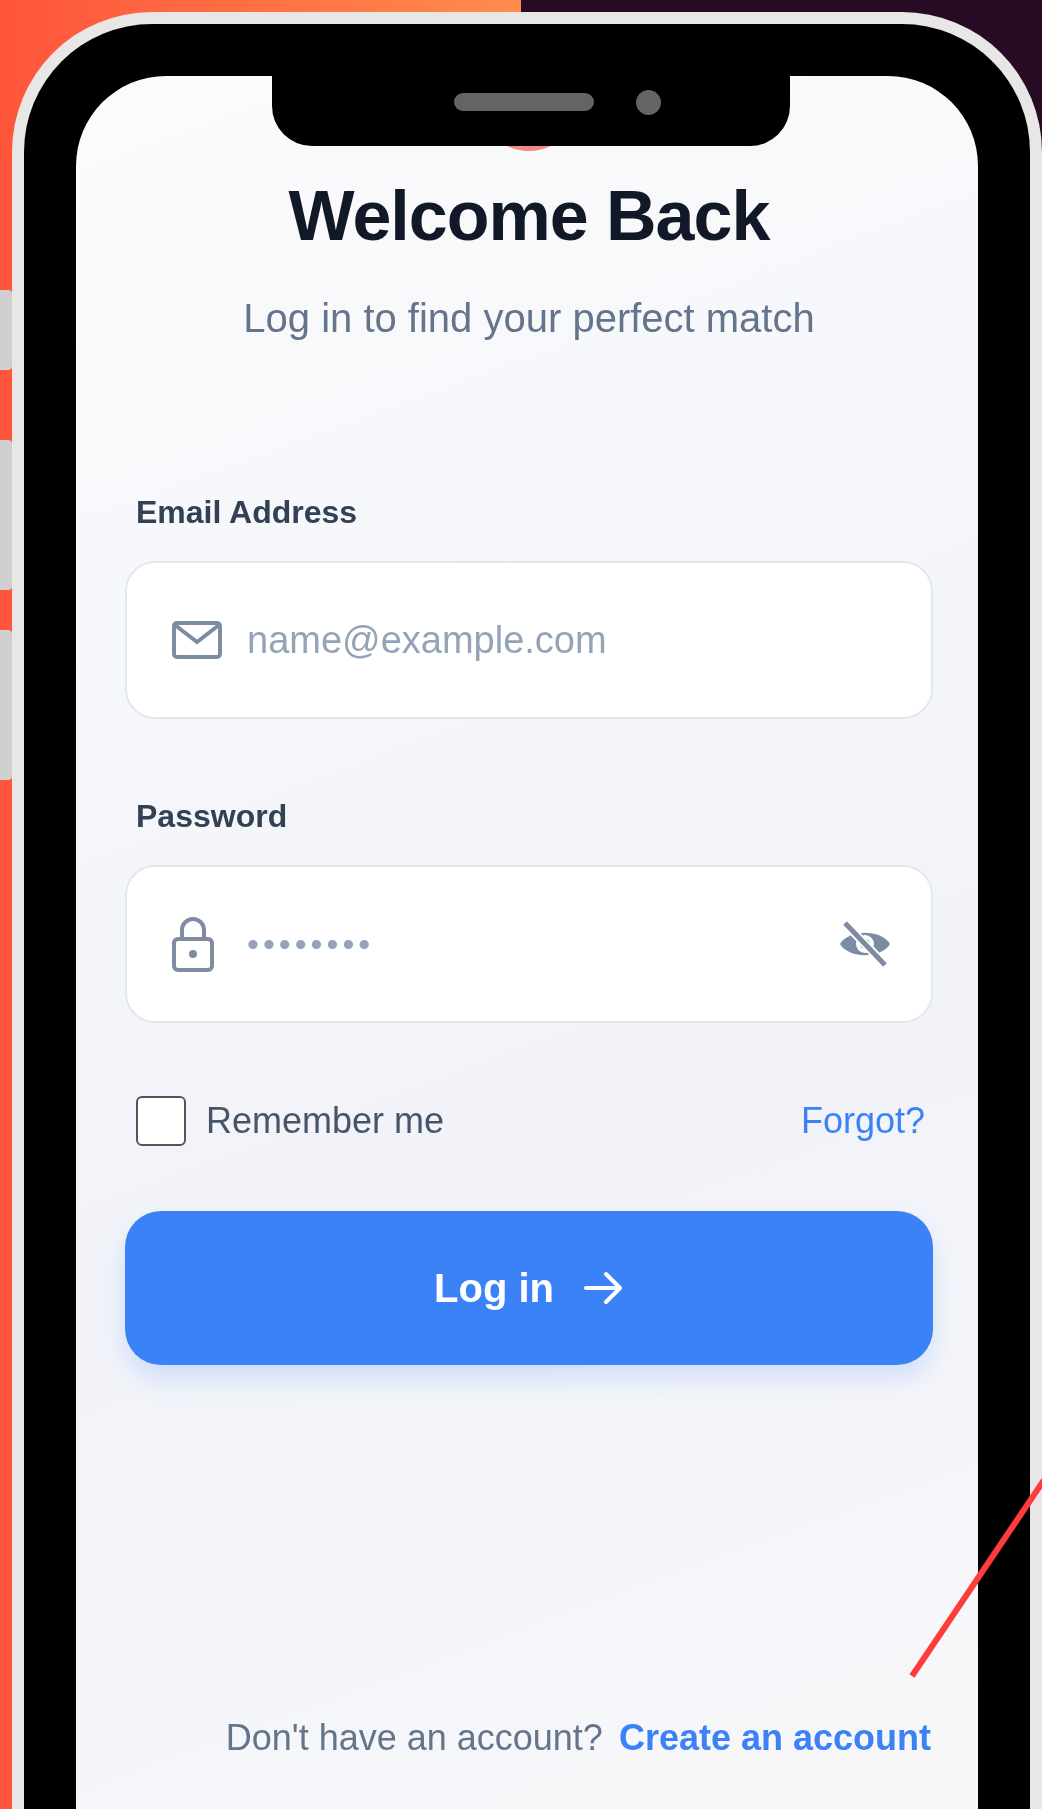  Describe the element at coordinates (524, 102) in the screenshot. I see `speaker-icon` at that location.